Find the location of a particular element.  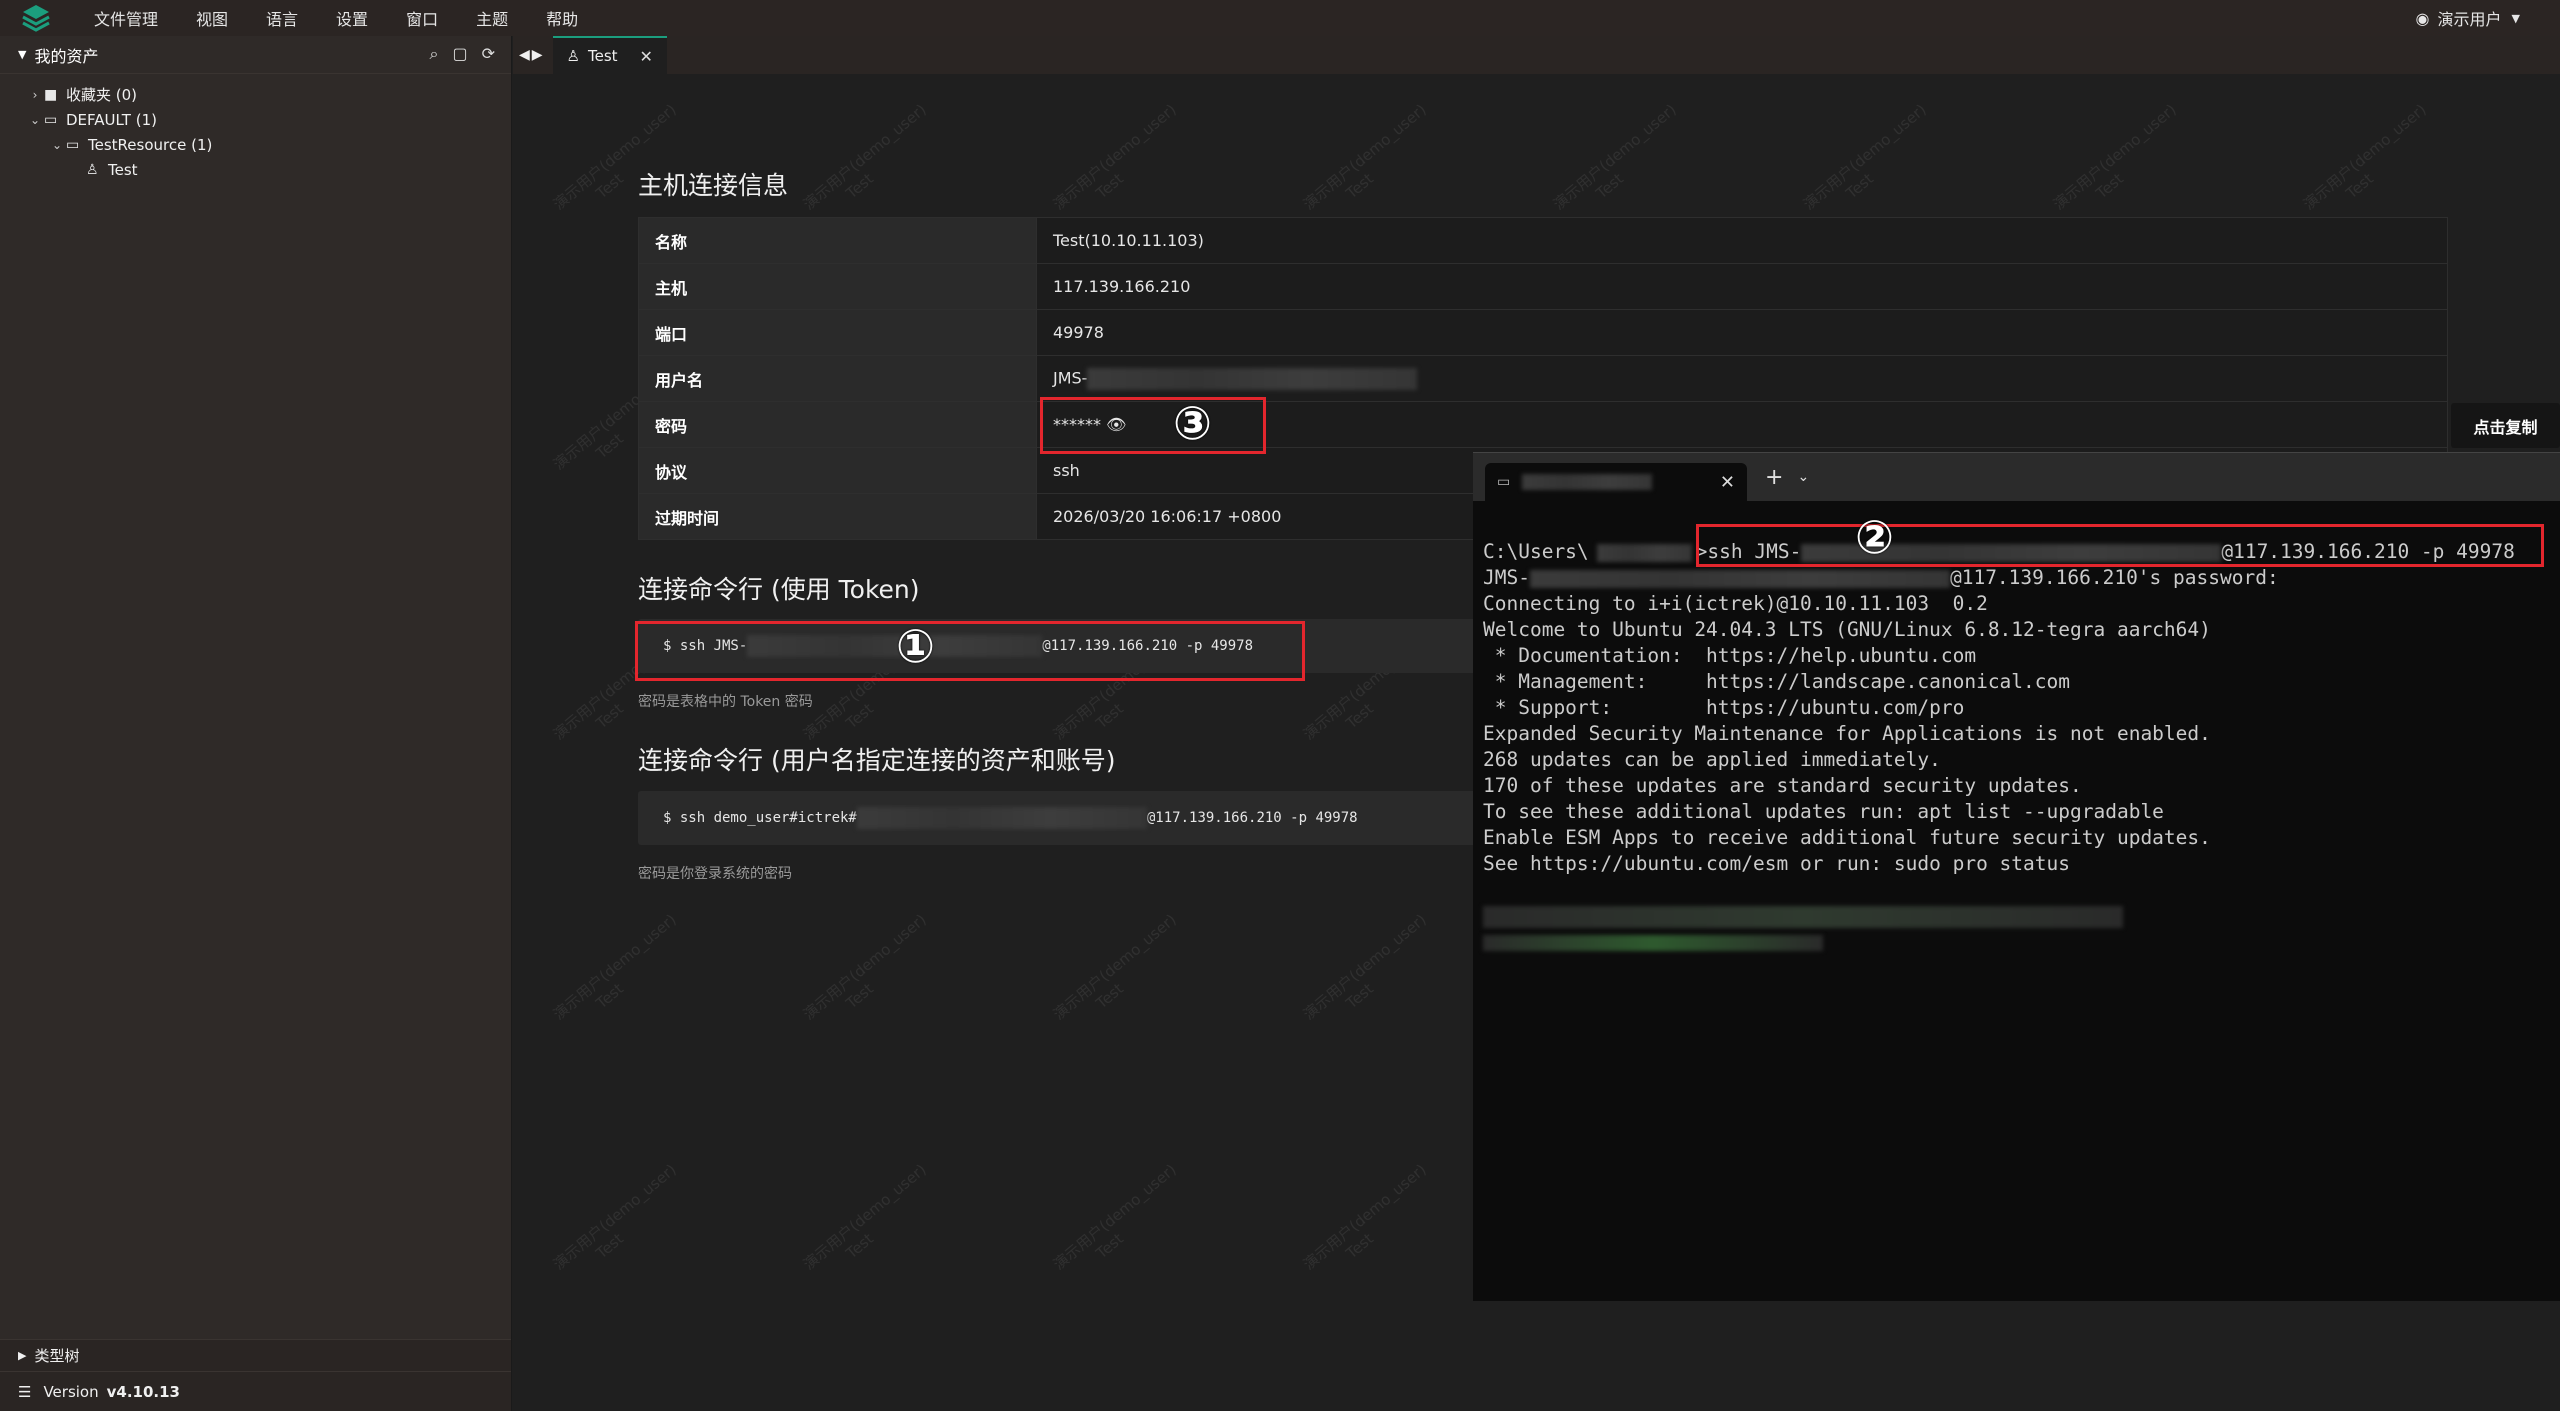

cmd-prefix: $ ssh demo_user#ictrek# is located at coordinates (760, 818).